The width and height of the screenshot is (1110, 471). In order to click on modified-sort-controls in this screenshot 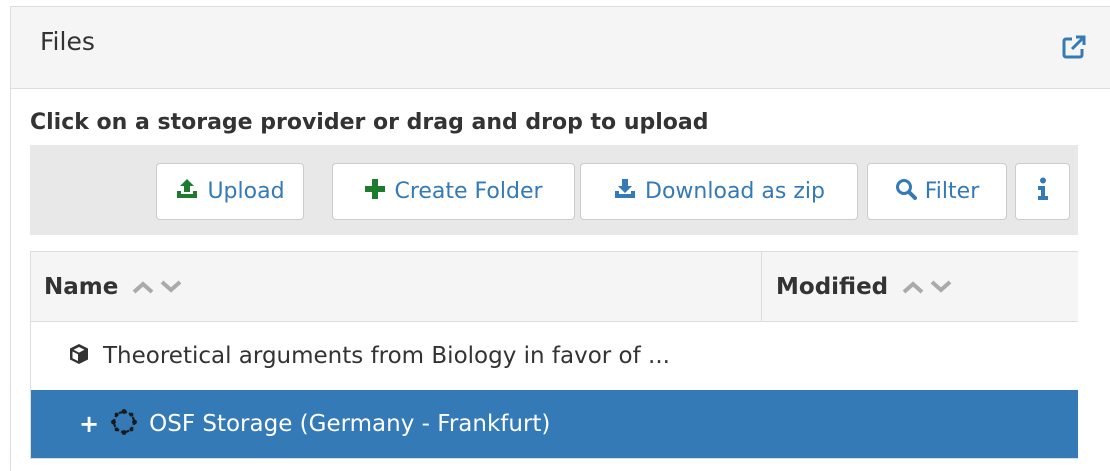, I will do `click(927, 287)`.